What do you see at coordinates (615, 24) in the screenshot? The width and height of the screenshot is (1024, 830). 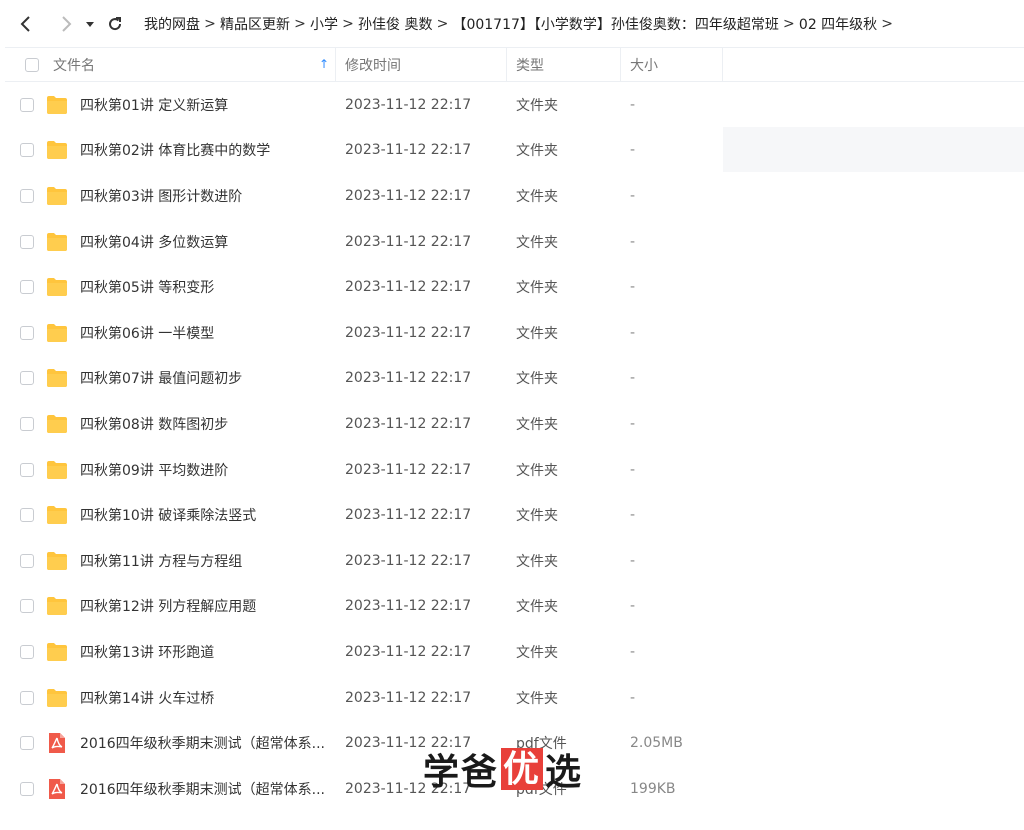 I see `breadcrumb-item: 【001717】【小学数学】孙佳俊奥数：四年级超常班` at bounding box center [615, 24].